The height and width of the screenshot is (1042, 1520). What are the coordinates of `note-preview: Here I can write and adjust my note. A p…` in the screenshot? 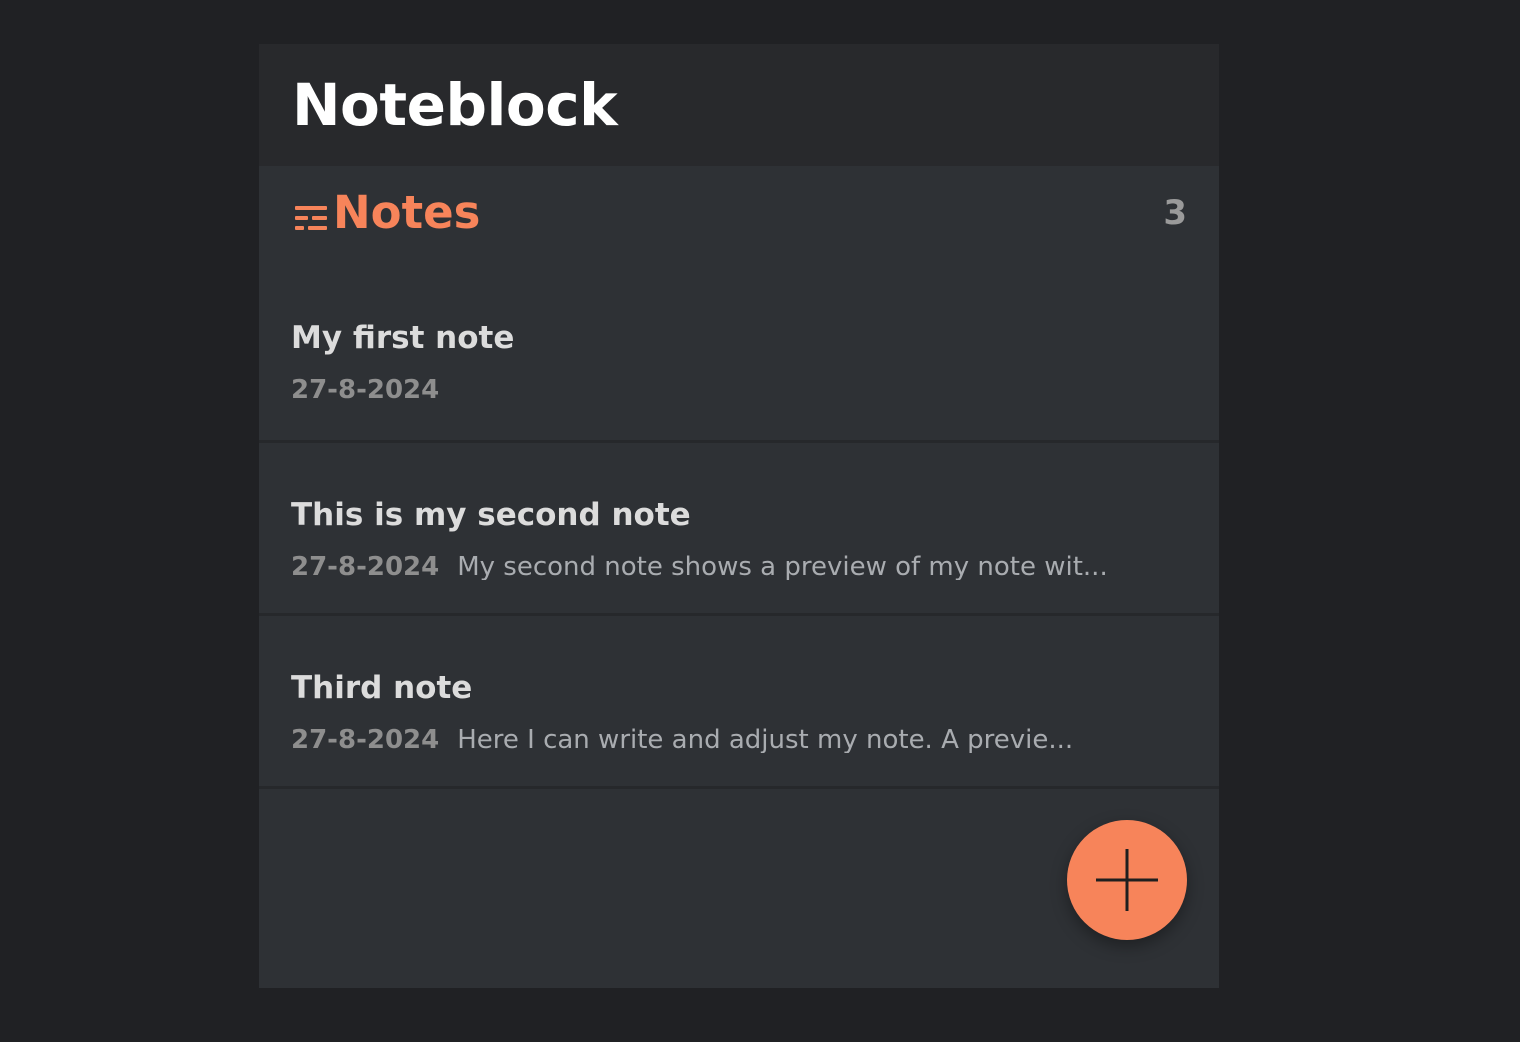 It's located at (765, 740).